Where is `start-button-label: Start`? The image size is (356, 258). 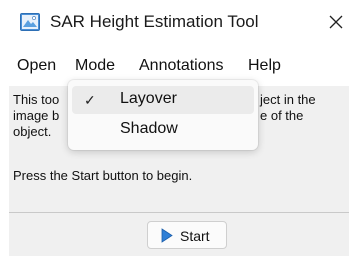
start-button-label: Start is located at coordinates (195, 236).